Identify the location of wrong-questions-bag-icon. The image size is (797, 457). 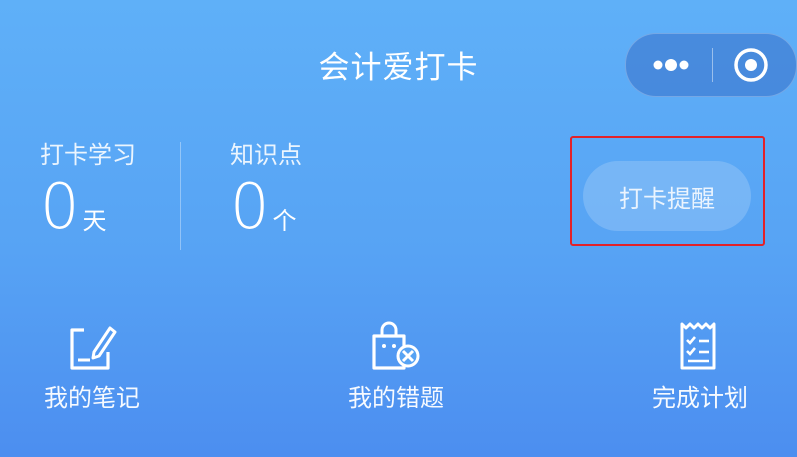
(396, 345).